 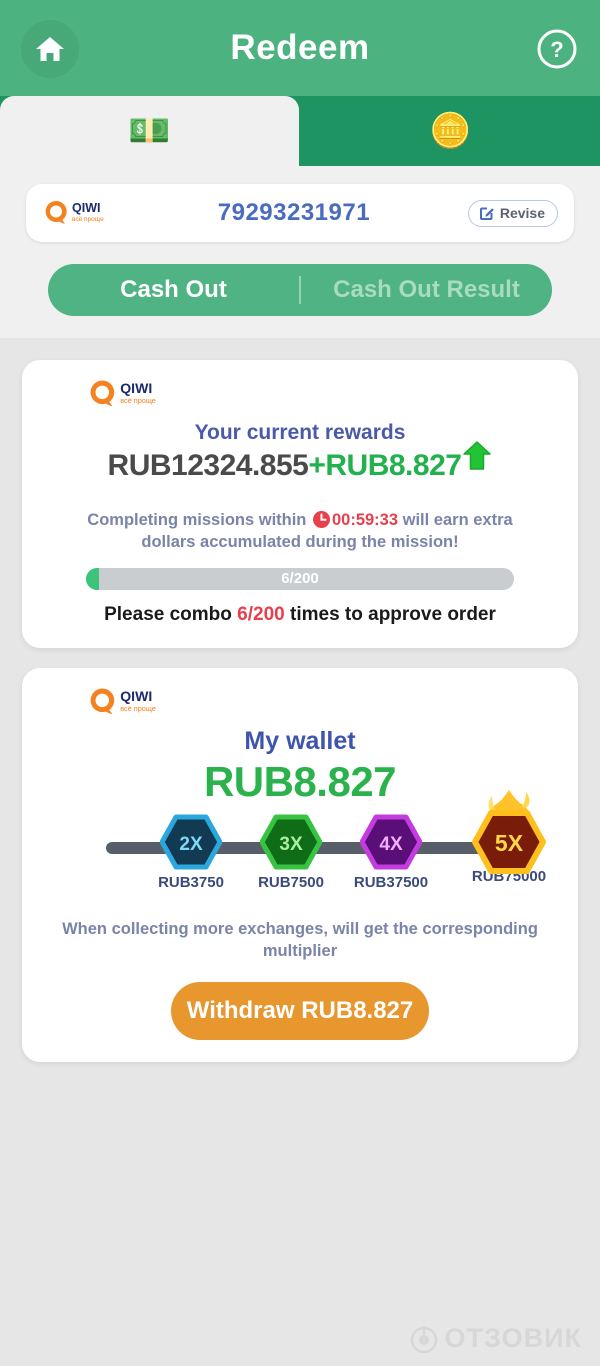 I want to click on watermark: ОТЗОВИК, so click(x=495, y=1338).